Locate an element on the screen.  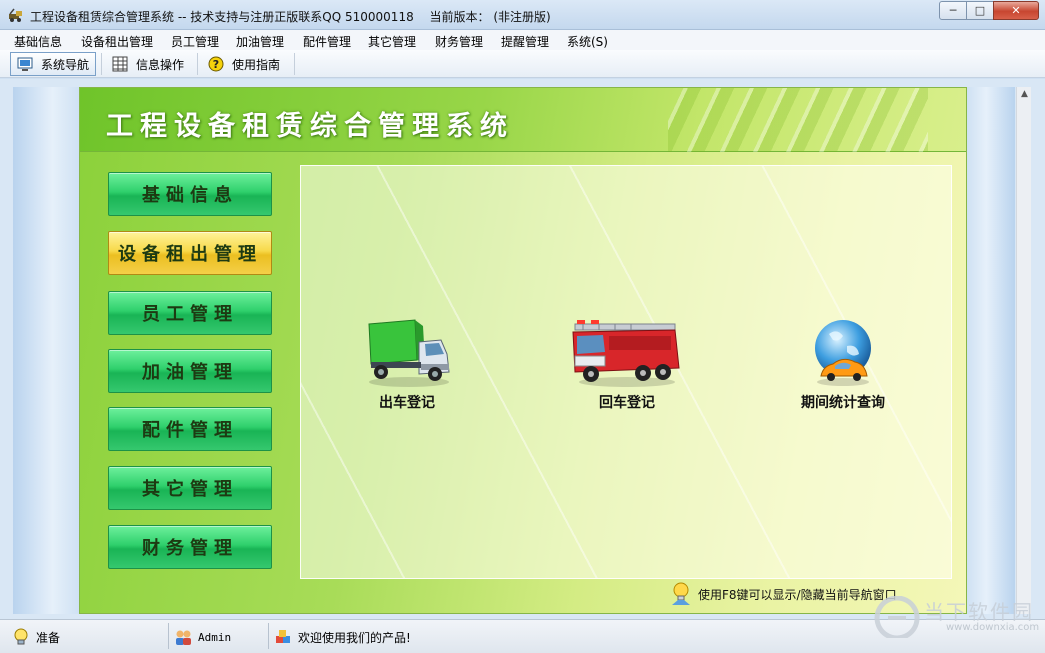
menu-reminder: 提醒管理 is located at coordinates (525, 41).